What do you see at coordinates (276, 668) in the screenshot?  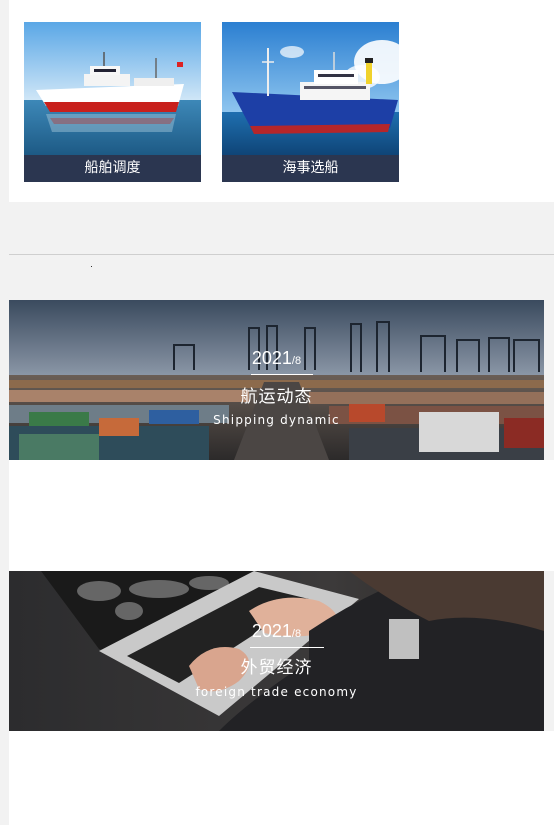 I see `trade-title-cn: 外贸经济` at bounding box center [276, 668].